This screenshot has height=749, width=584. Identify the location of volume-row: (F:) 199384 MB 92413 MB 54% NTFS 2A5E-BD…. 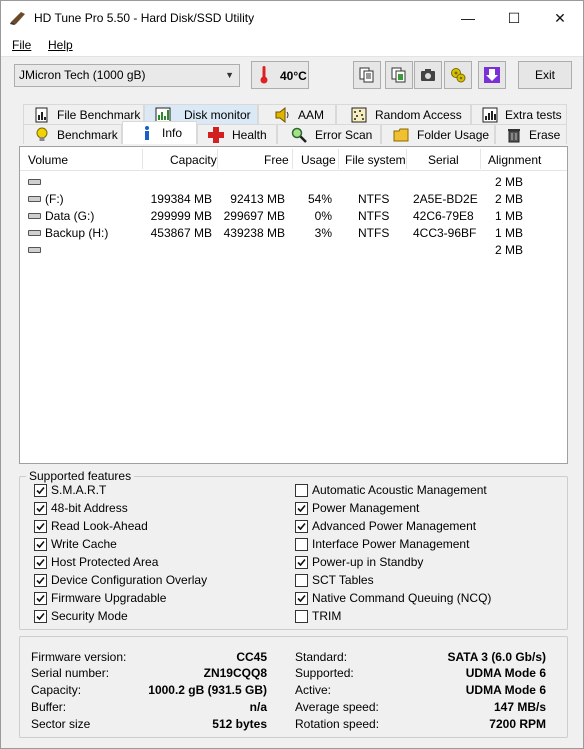
(293, 199).